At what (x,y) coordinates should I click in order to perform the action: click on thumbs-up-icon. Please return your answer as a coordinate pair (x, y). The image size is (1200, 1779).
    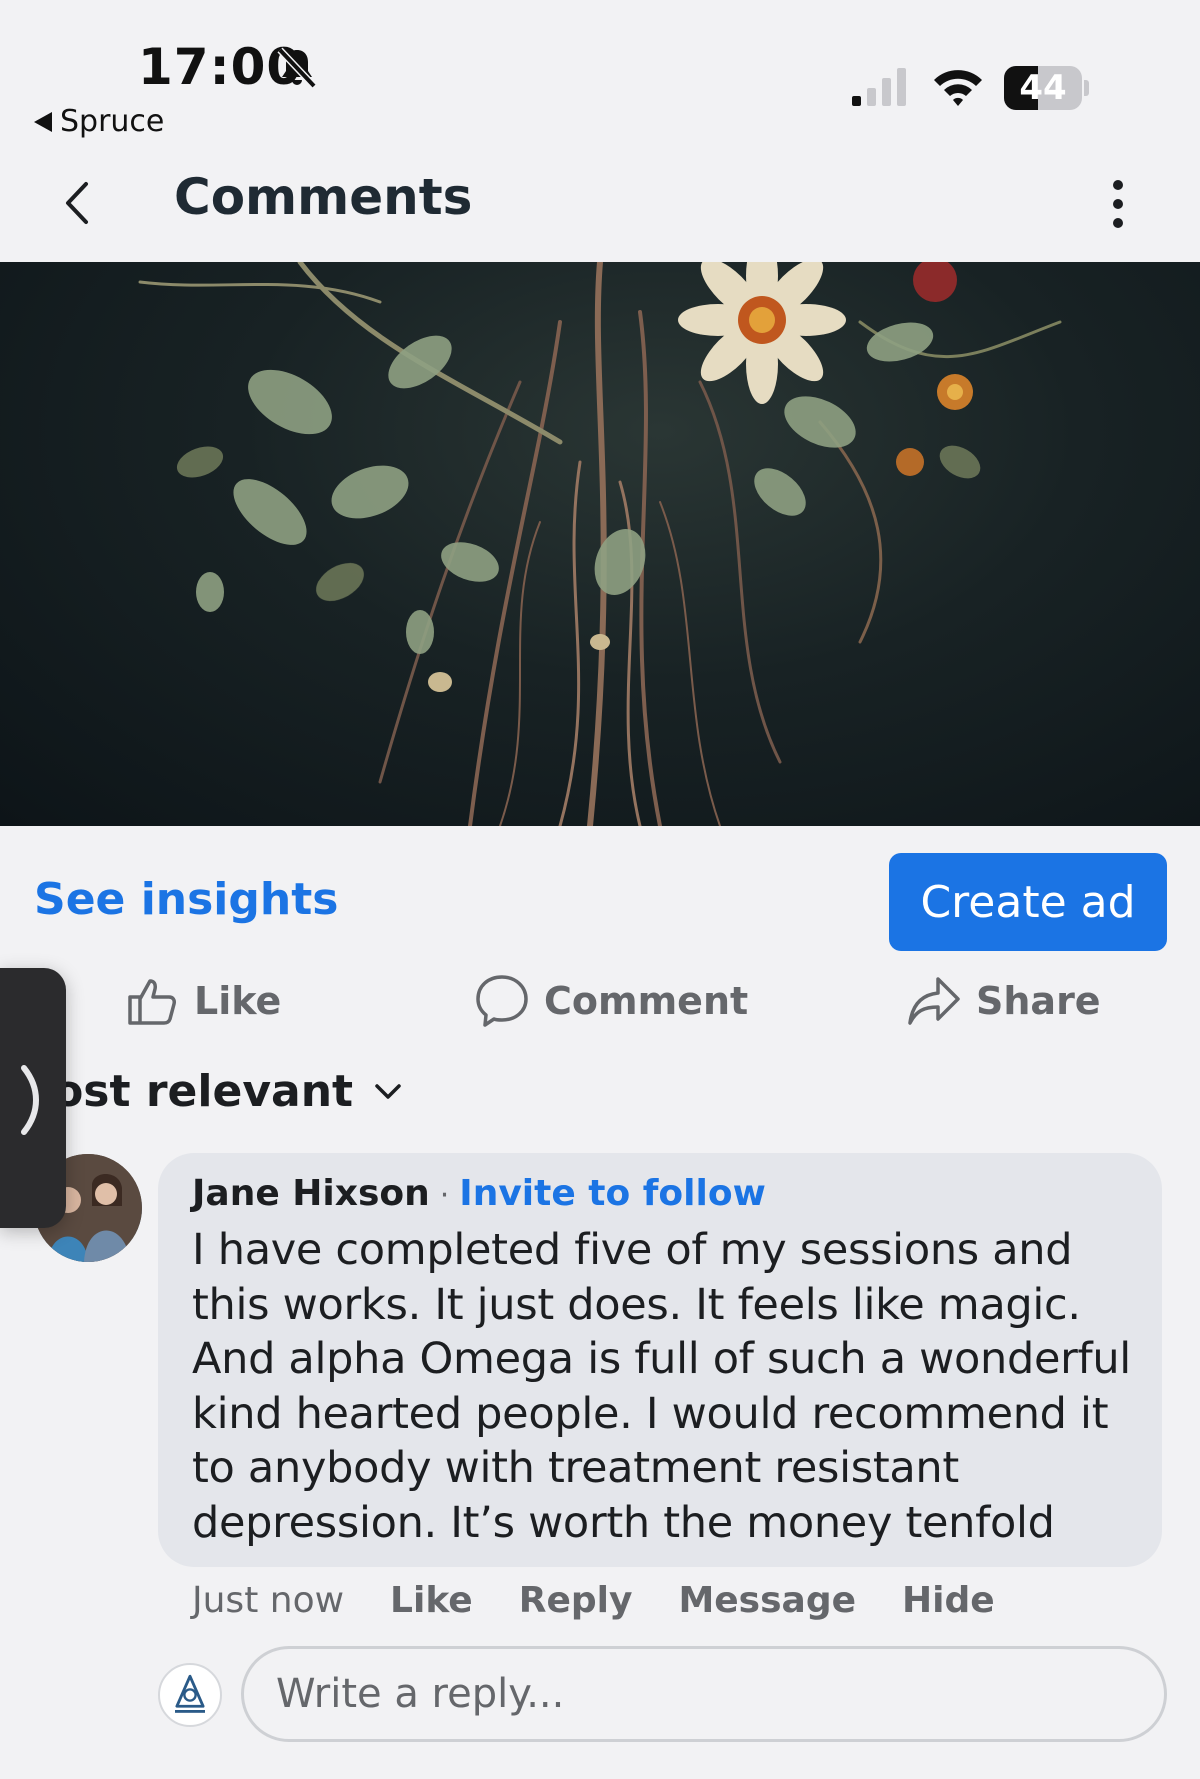
    Looking at the image, I should click on (152, 1002).